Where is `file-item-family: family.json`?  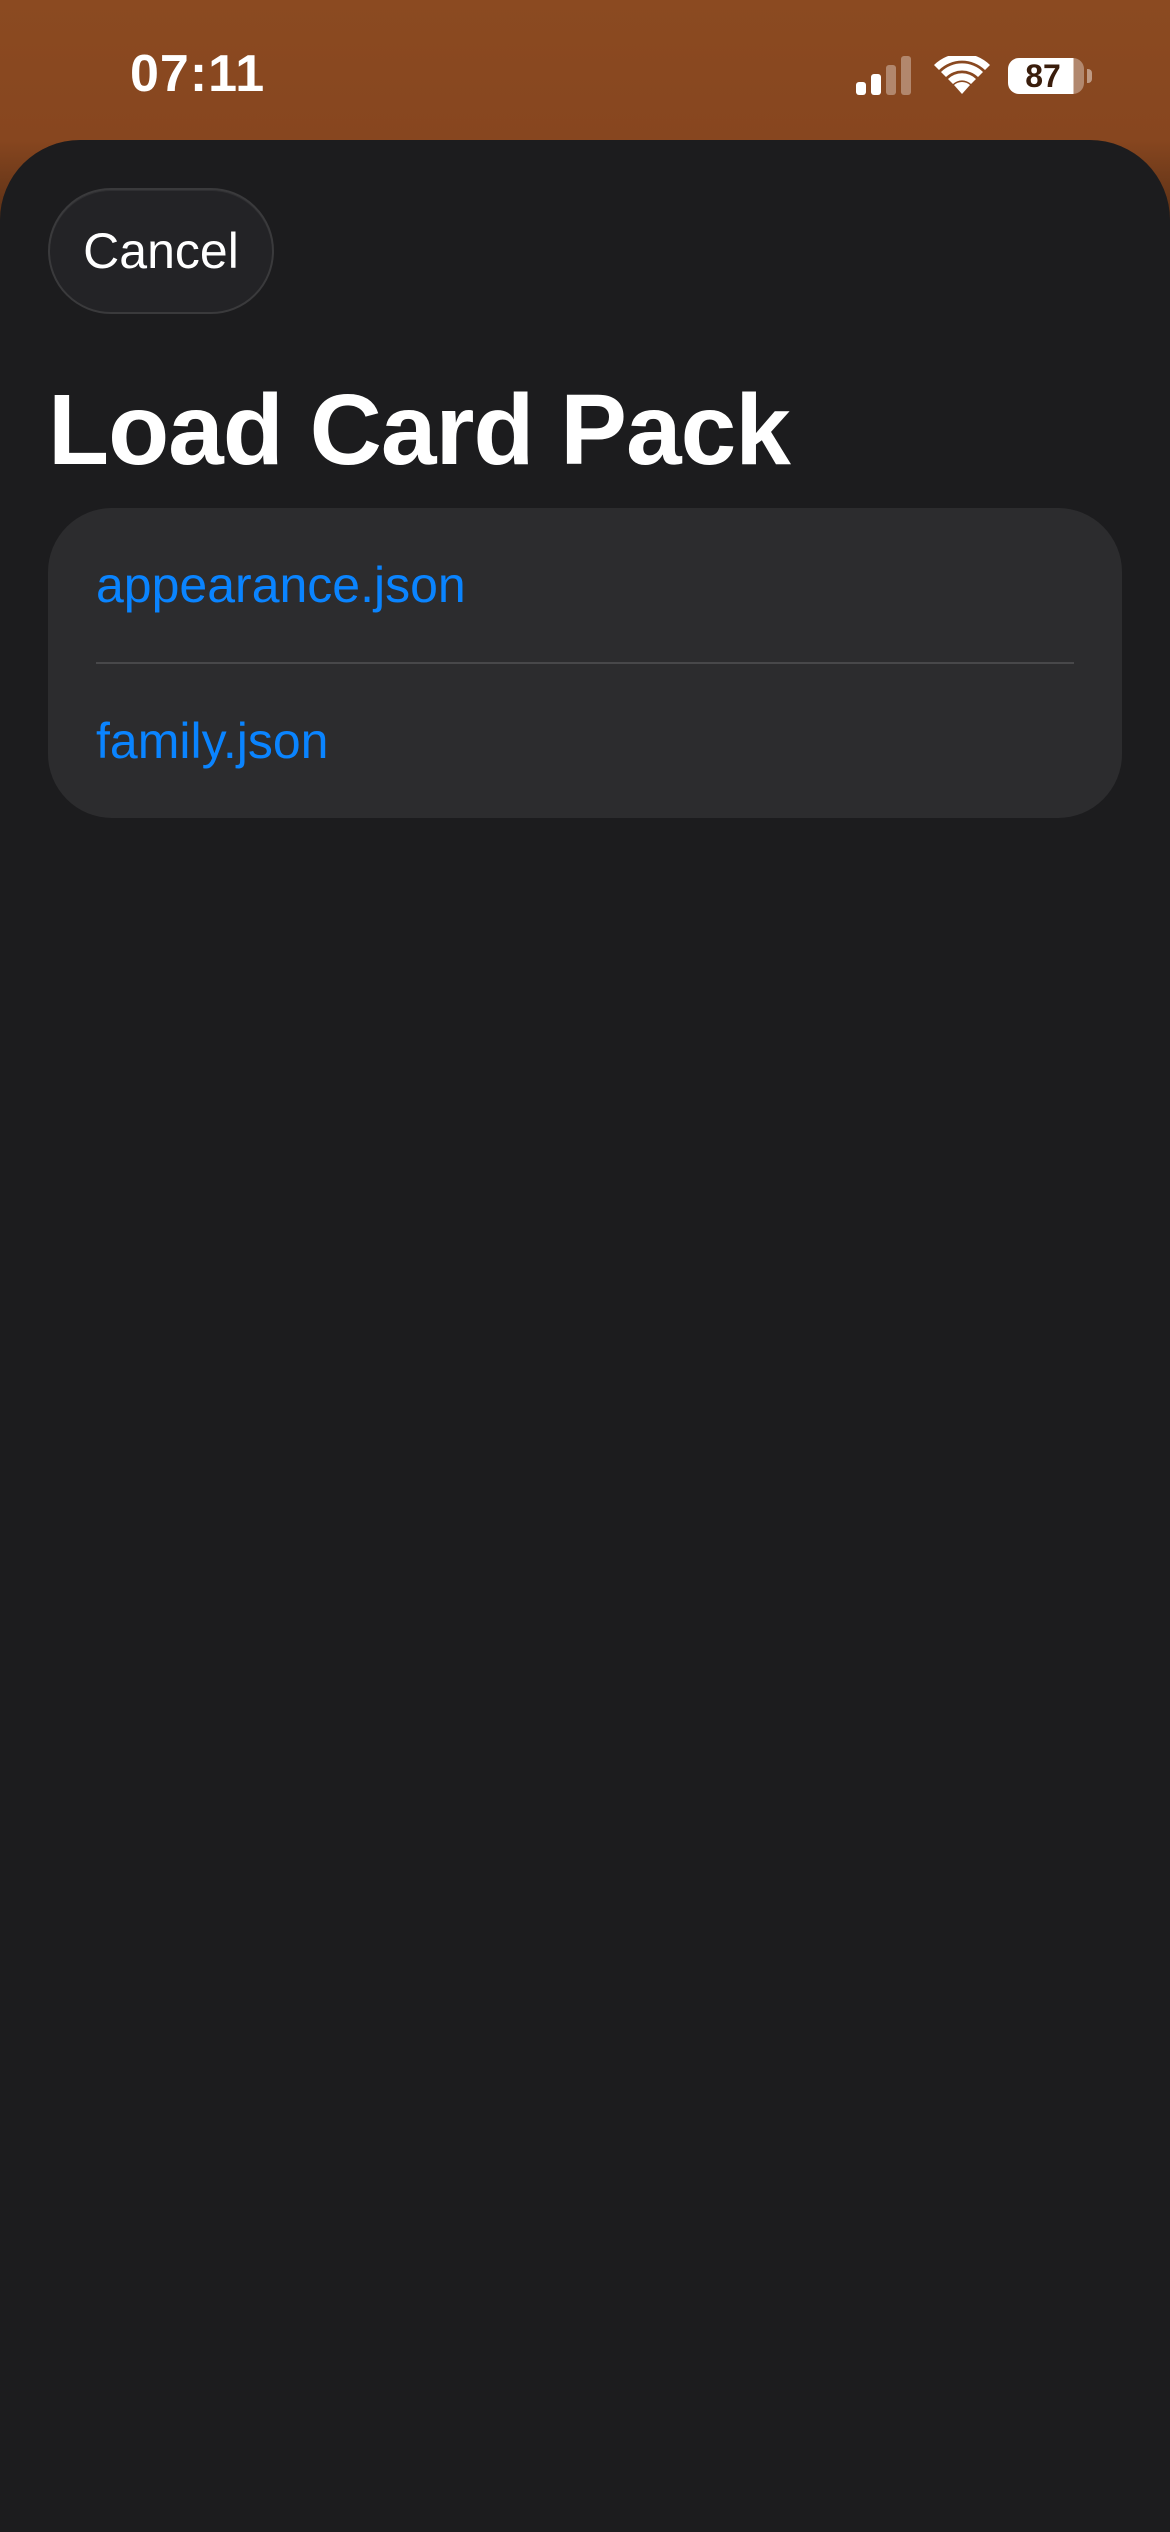
file-item-family: family.json is located at coordinates (585, 741).